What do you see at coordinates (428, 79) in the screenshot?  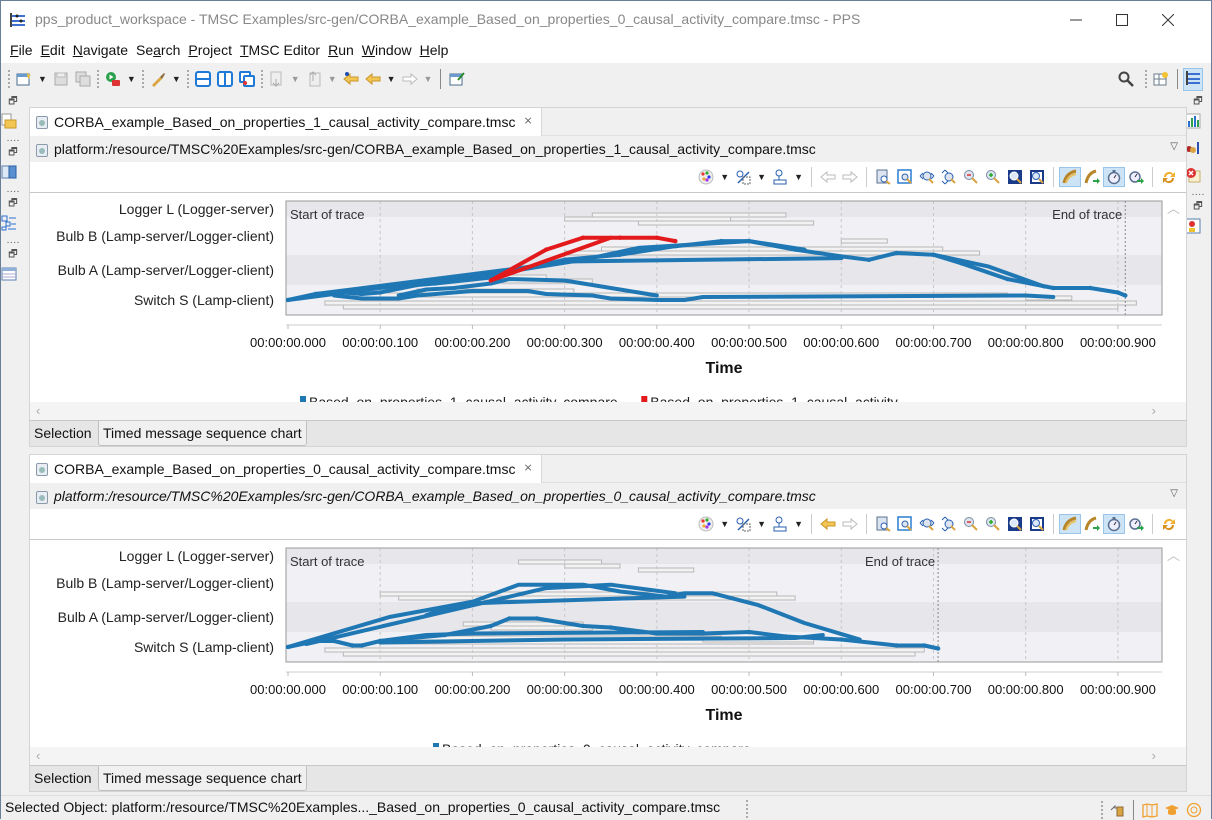 I see `forward-dropdown: ▼` at bounding box center [428, 79].